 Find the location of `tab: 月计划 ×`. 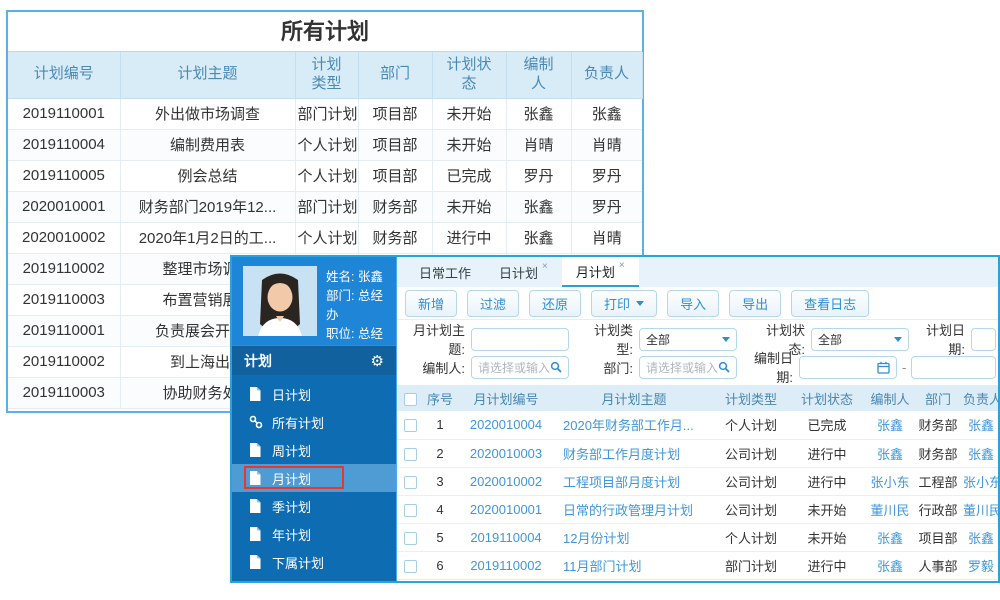

tab: 月计划 × is located at coordinates (600, 272).